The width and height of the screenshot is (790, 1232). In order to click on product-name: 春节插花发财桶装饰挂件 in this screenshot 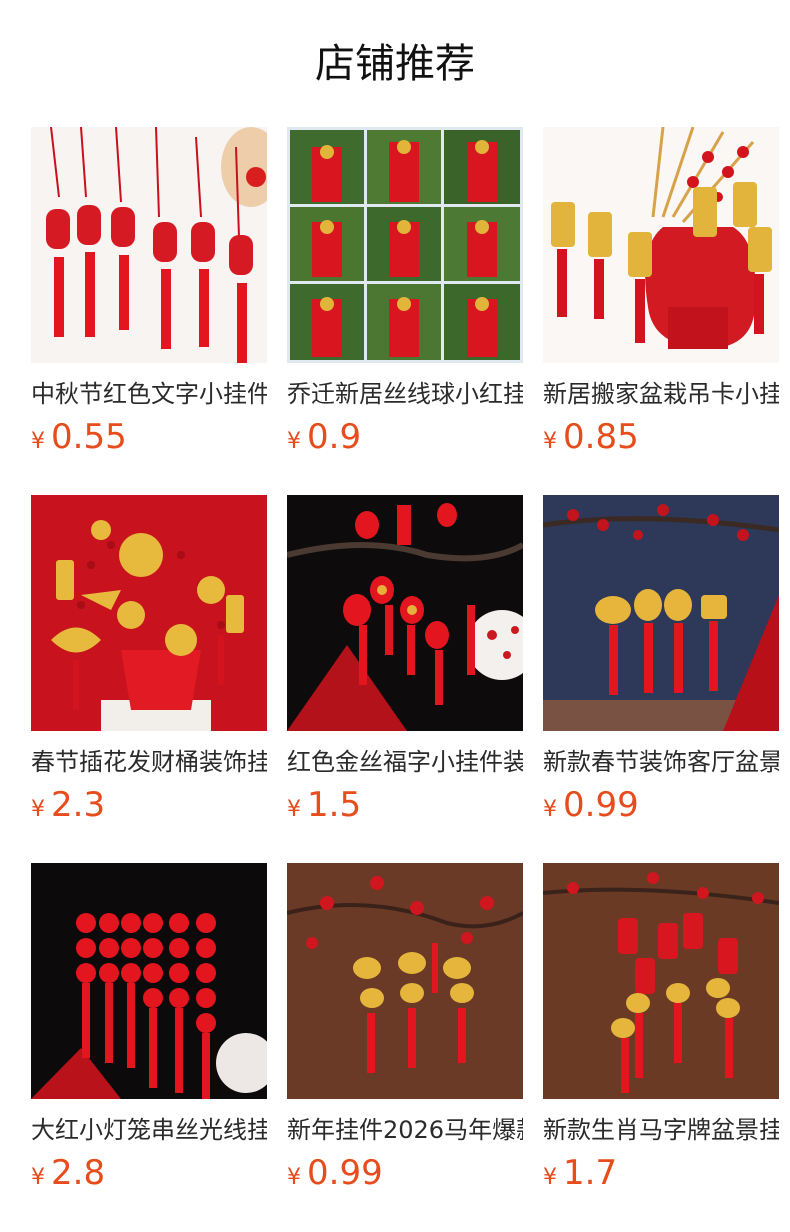, I will do `click(149, 762)`.